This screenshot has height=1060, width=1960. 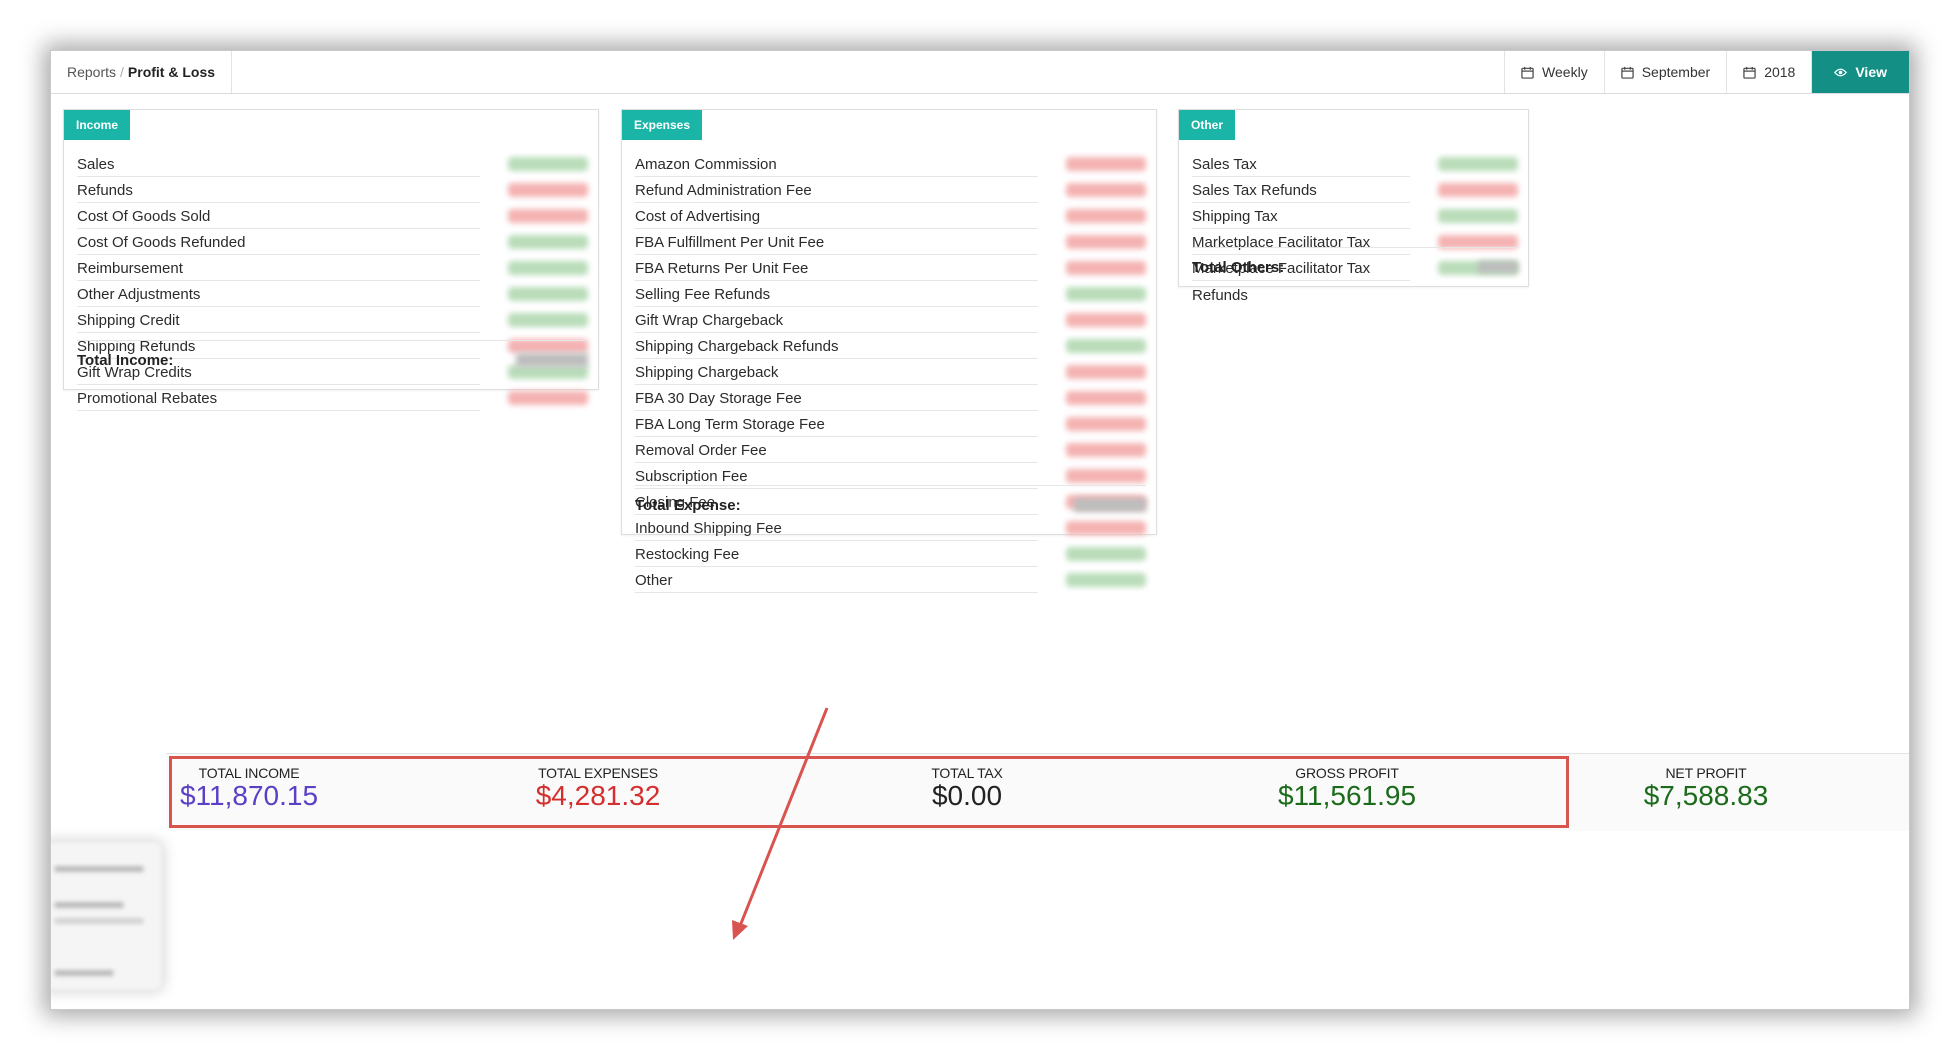 I want to click on other-tag: Other, so click(x=1207, y=125).